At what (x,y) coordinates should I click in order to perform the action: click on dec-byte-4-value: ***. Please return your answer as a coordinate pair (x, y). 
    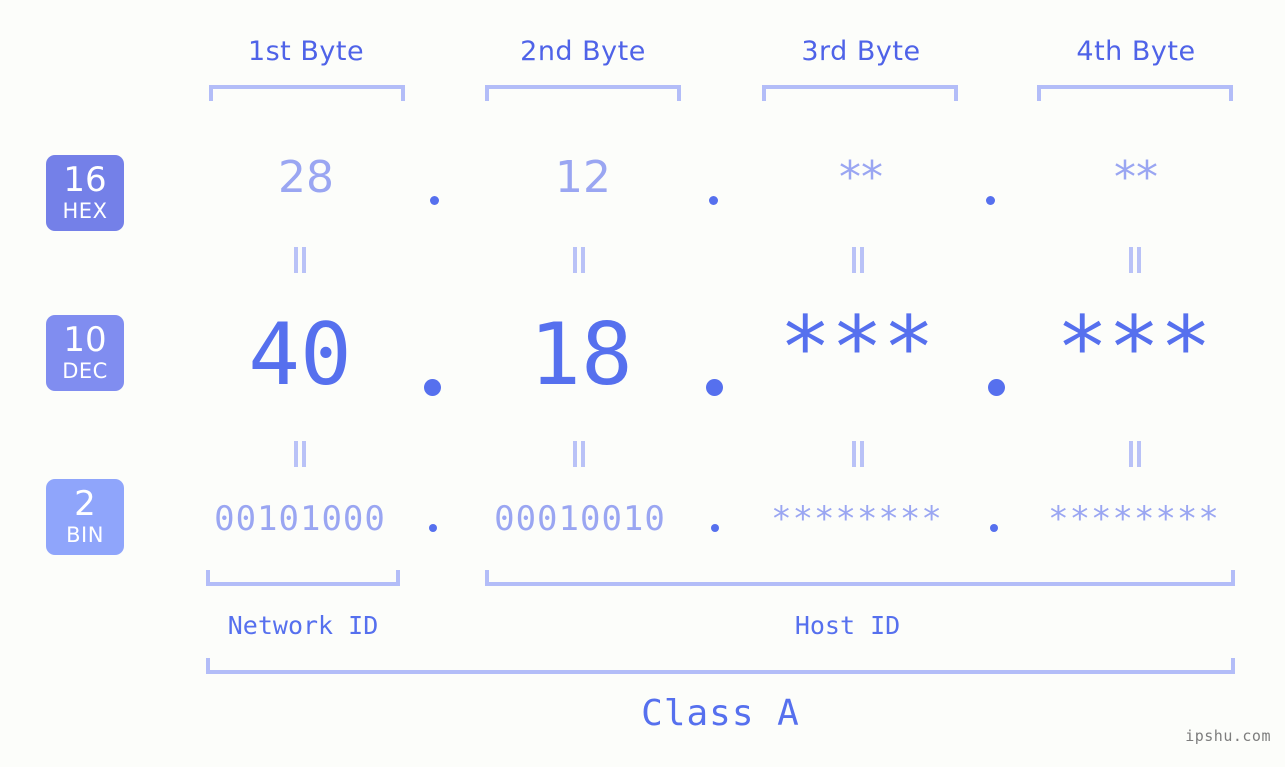
    Looking at the image, I should click on (1134, 348).